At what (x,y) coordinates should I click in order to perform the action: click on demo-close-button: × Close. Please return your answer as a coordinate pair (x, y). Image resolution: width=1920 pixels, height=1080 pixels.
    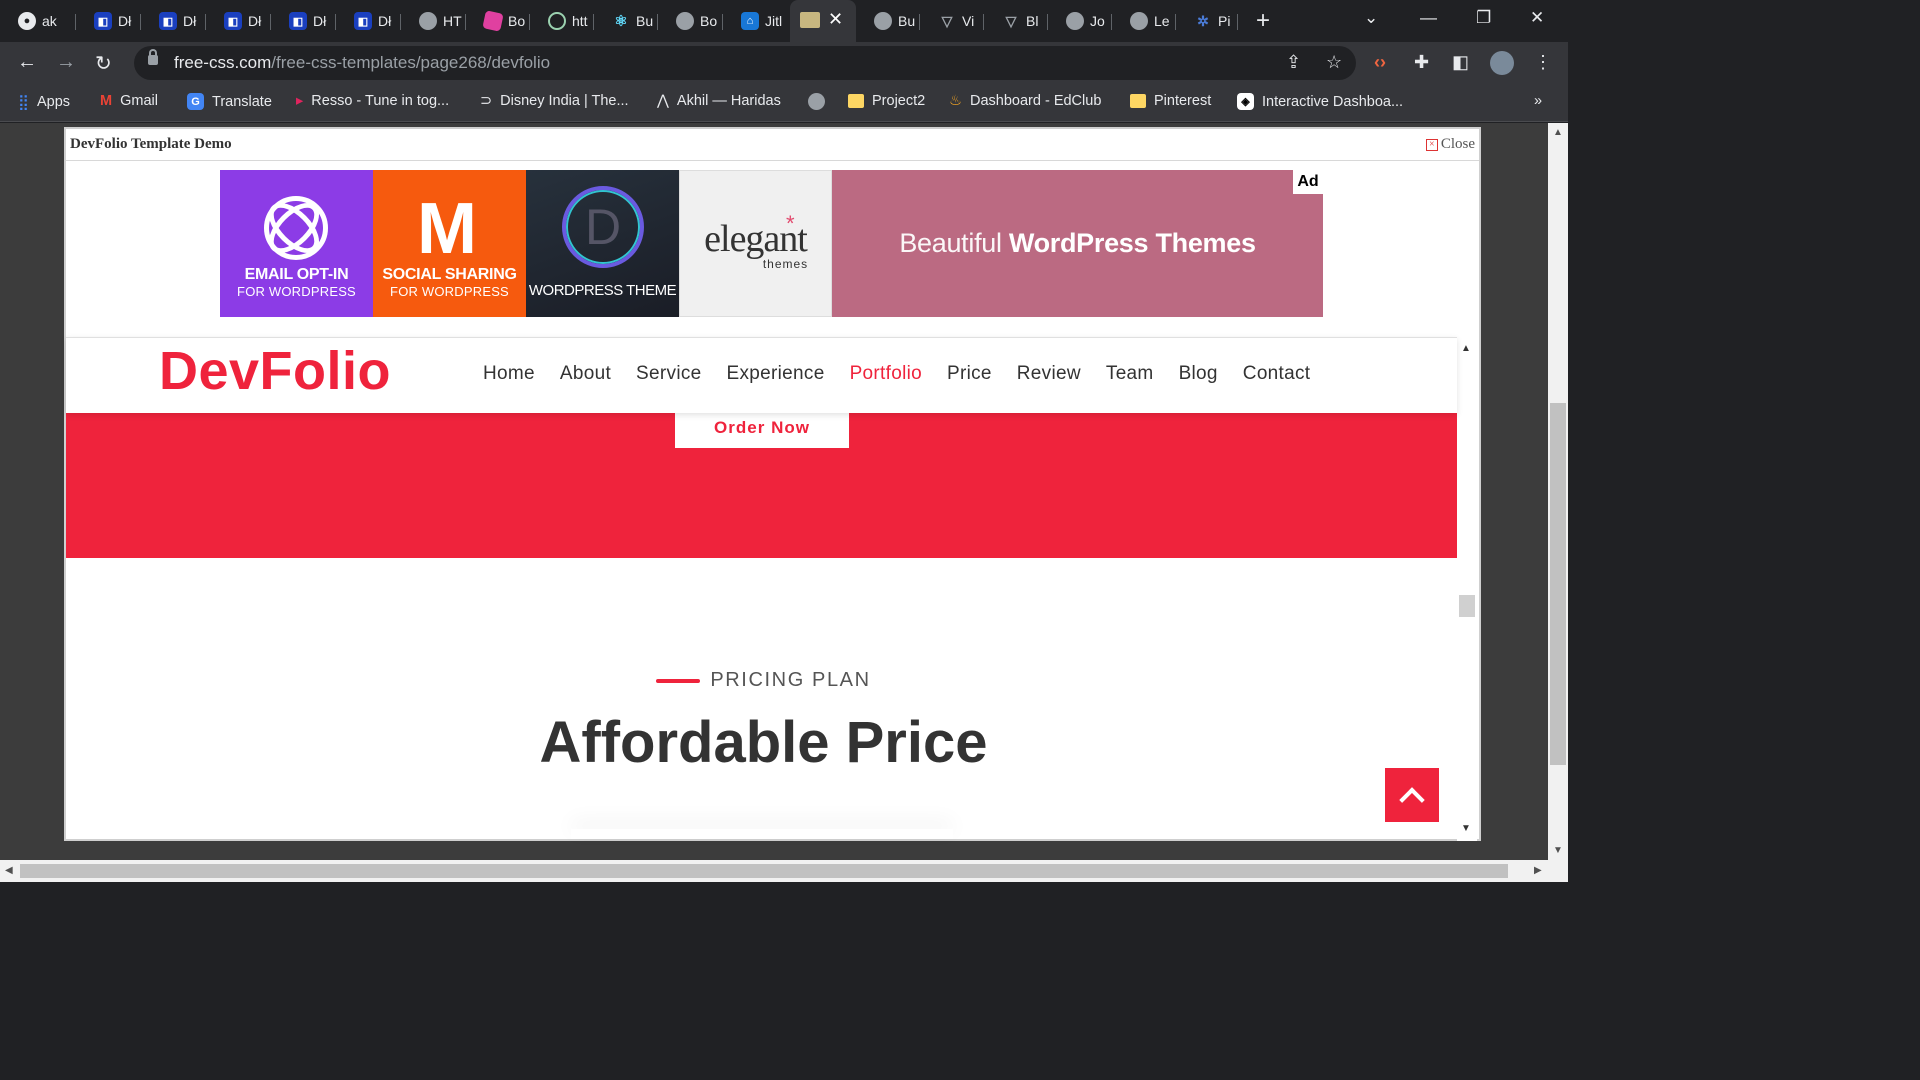
    Looking at the image, I should click on (1450, 144).